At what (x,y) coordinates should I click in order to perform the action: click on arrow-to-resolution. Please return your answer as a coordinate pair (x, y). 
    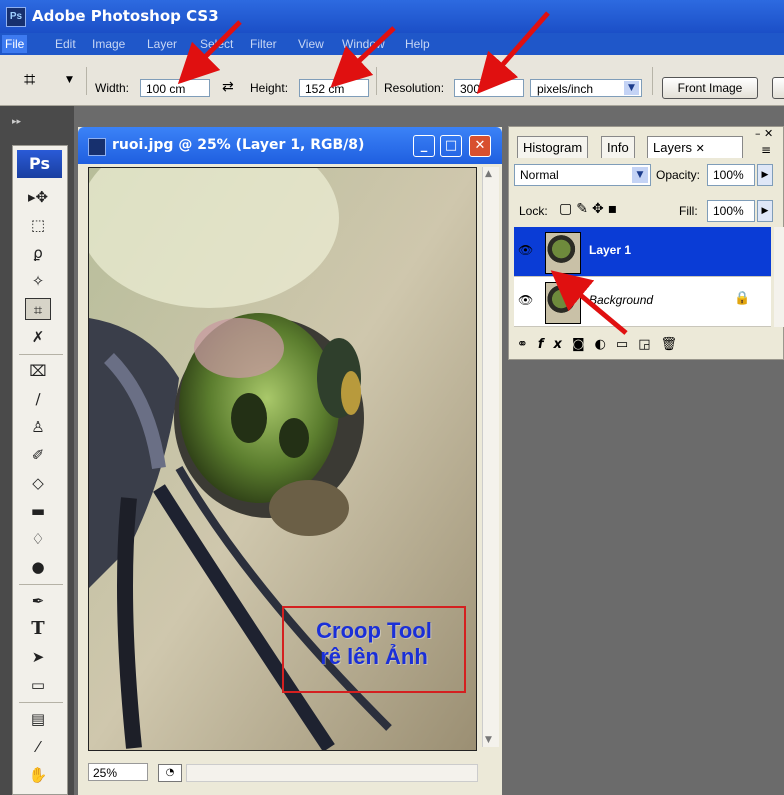
    Looking at the image, I should click on (513, 53).